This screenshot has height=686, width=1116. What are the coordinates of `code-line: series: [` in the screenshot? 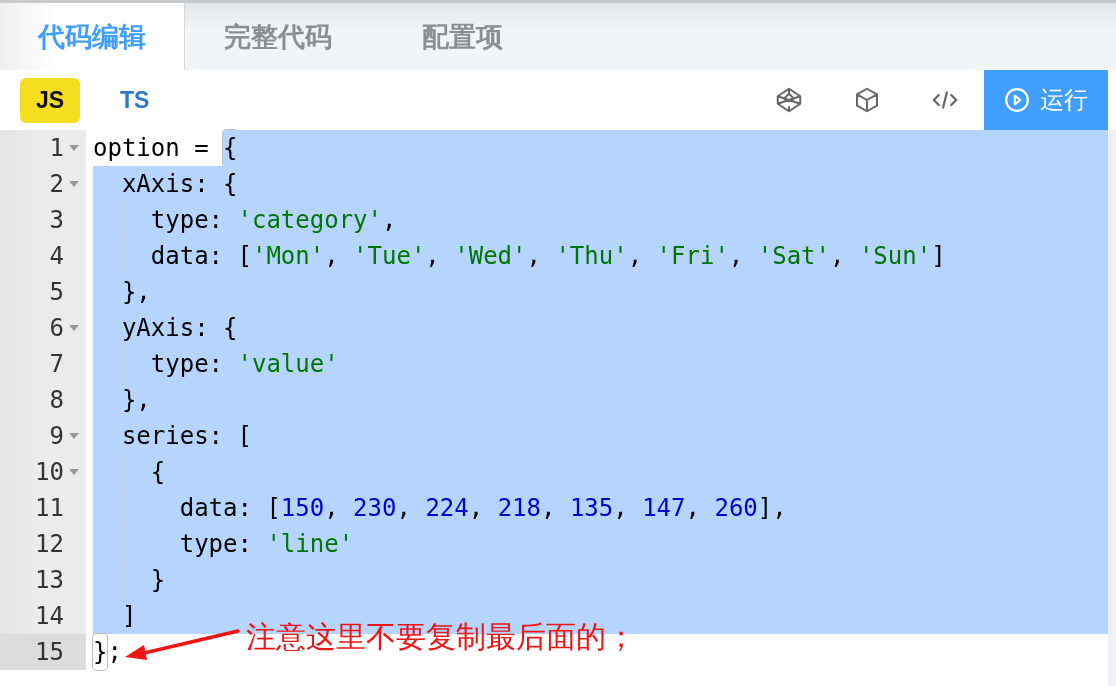 It's located at (600, 436).